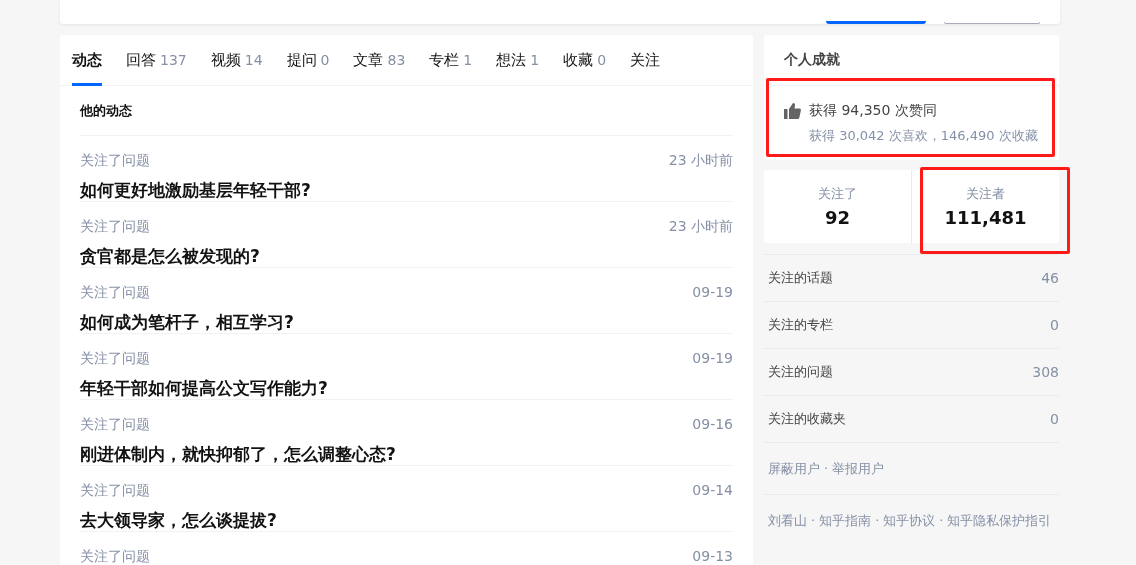  What do you see at coordinates (87, 60) in the screenshot?
I see `profile-tab: 动态` at bounding box center [87, 60].